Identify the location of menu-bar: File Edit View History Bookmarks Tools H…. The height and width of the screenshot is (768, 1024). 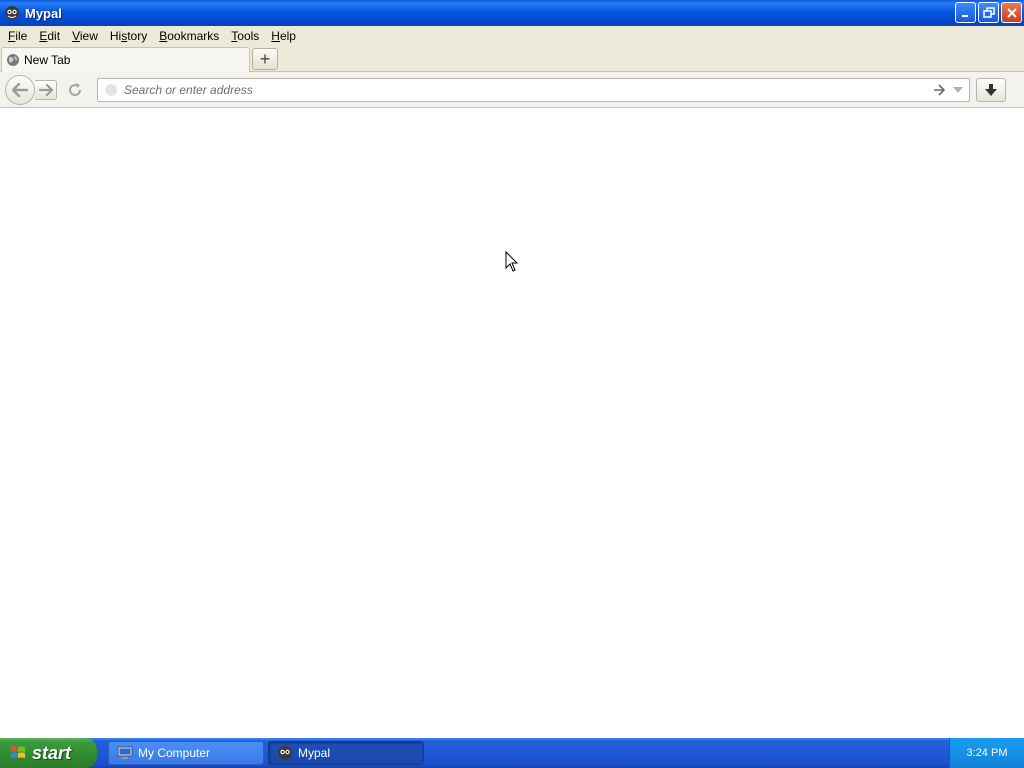
(512, 36).